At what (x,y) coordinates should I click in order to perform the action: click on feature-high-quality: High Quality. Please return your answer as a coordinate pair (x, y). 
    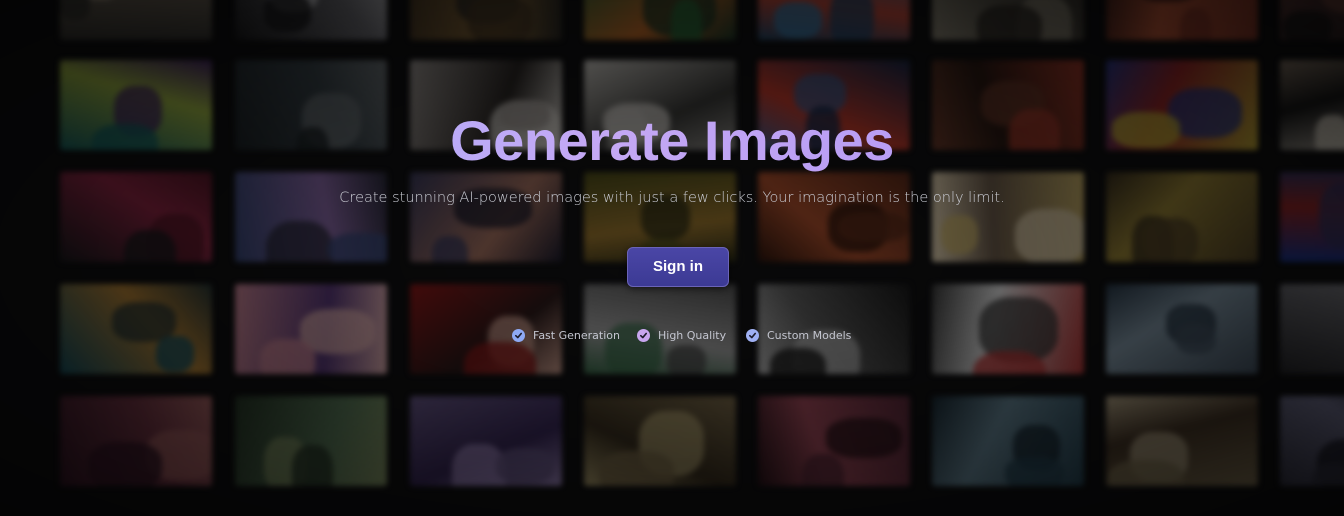
    Looking at the image, I should click on (681, 335).